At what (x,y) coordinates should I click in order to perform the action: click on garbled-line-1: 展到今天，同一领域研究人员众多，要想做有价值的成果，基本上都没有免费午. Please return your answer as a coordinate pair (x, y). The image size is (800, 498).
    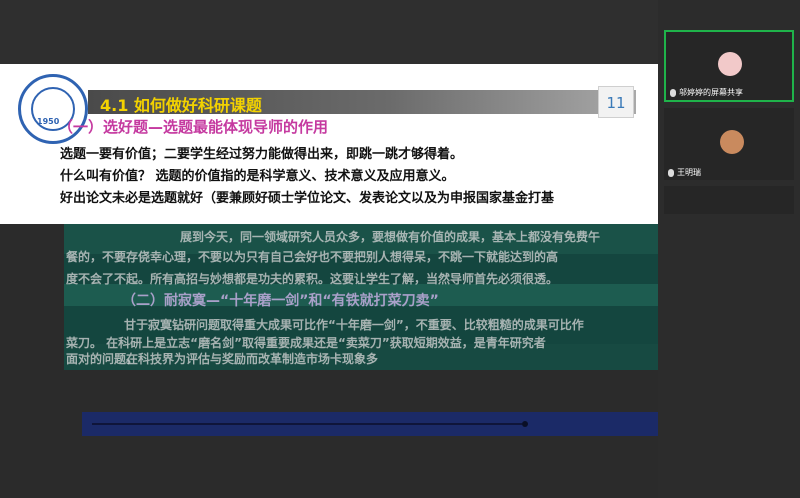
    Looking at the image, I should click on (390, 237).